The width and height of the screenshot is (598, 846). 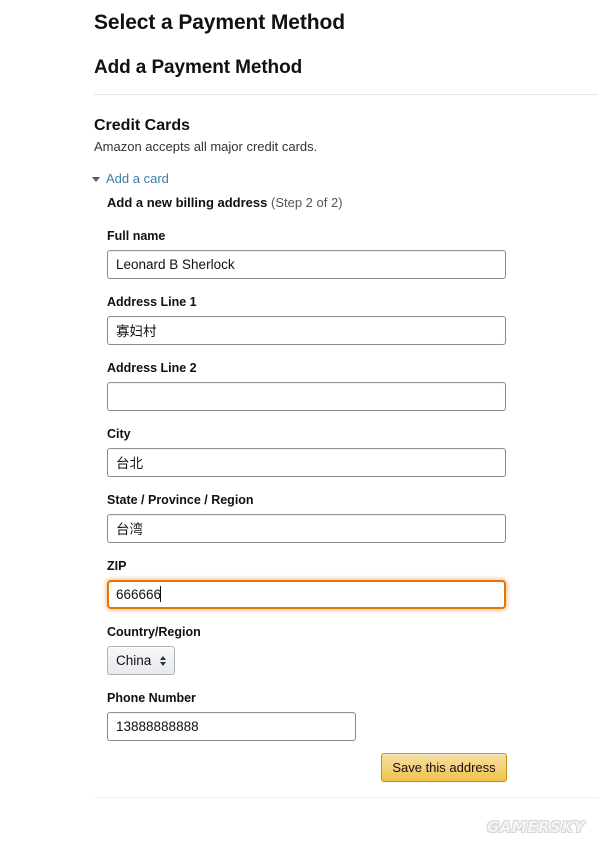 I want to click on field-city: City, so click(x=306, y=451).